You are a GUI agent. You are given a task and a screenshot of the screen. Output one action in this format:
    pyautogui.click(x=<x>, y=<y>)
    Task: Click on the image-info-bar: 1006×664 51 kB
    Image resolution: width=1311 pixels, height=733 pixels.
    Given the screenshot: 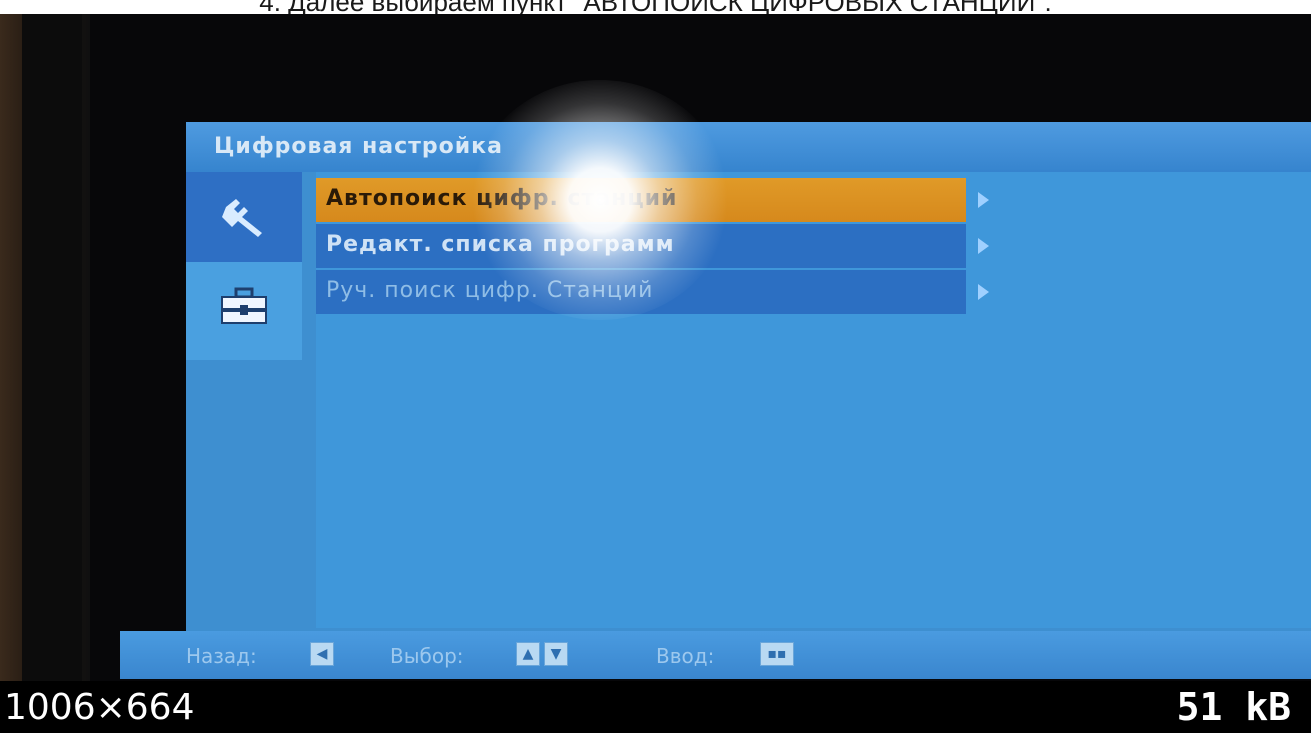 What is the action you would take?
    pyautogui.click(x=655, y=707)
    